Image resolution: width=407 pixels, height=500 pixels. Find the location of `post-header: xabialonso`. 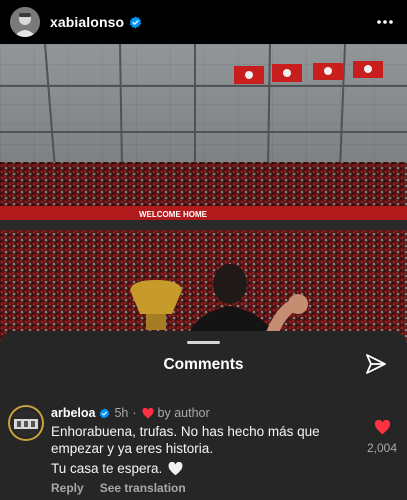

post-header: xabialonso is located at coordinates (203, 22).